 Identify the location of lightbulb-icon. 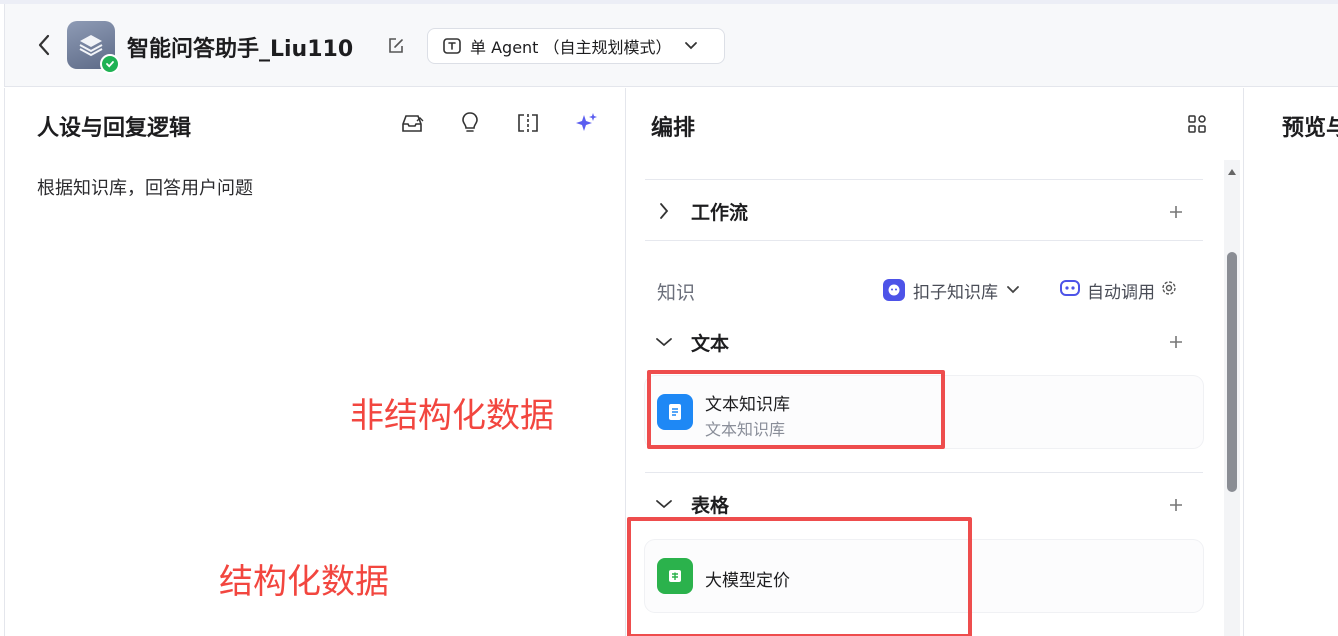
(470, 122).